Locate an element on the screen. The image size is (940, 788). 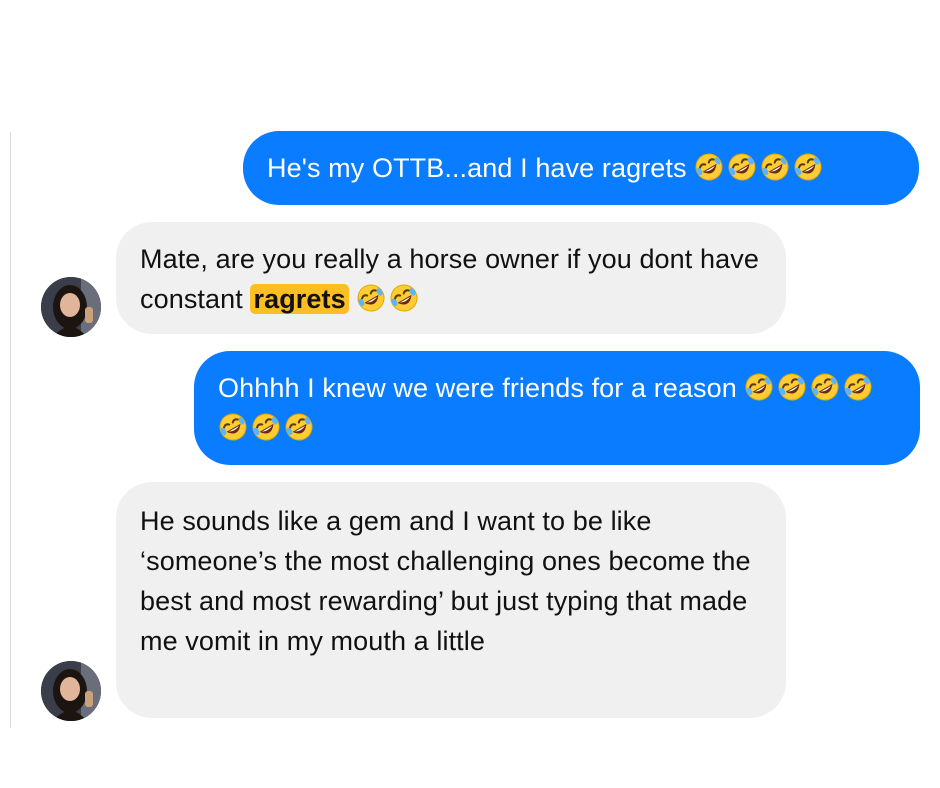
message-outgoing: He's my OTTB...and I have ragrets is located at coordinates (581, 168).